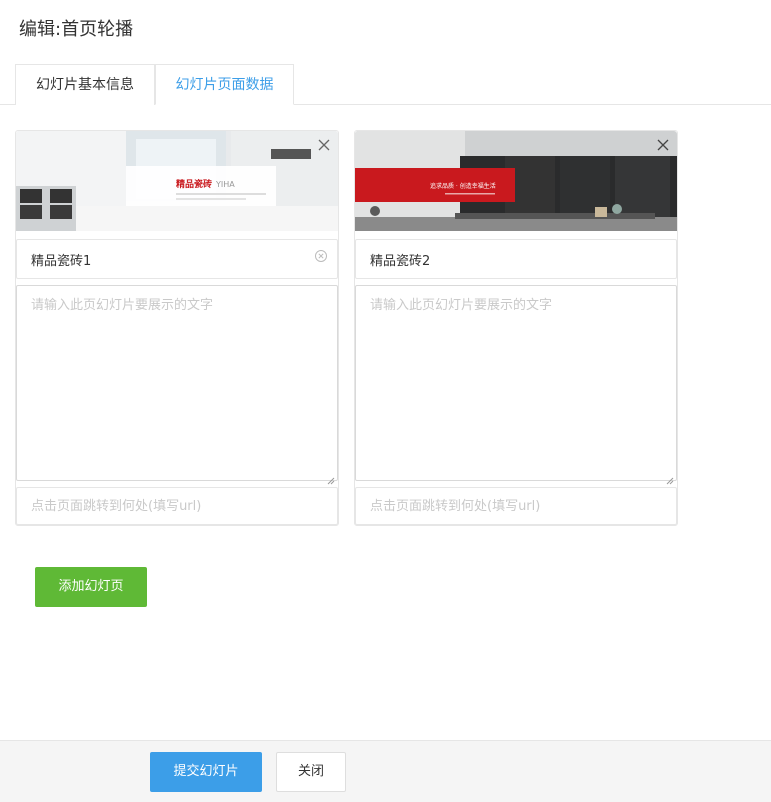 This screenshot has width=771, height=802. What do you see at coordinates (516, 181) in the screenshot?
I see `slide-image-2: 追求品质 · 创造幸福生活` at bounding box center [516, 181].